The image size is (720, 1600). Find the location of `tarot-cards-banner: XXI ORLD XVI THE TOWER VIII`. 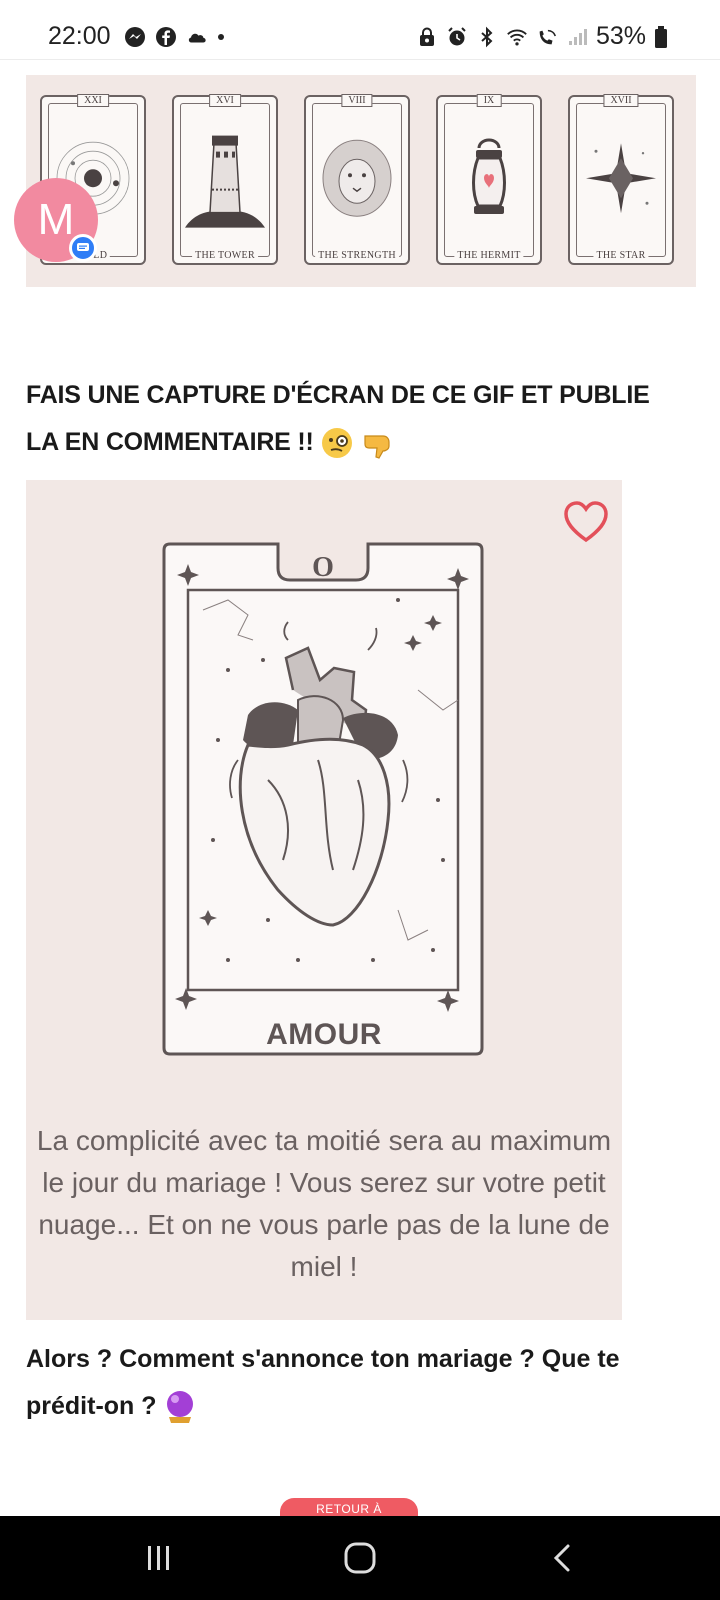

tarot-cards-banner: XXI ORLD XVI THE TOWER VIII is located at coordinates (361, 181).